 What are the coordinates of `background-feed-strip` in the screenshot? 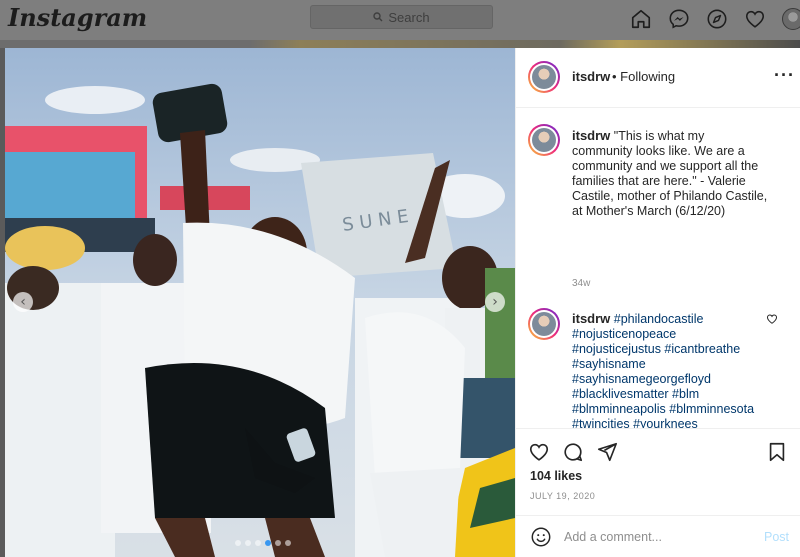 It's located at (400, 44).